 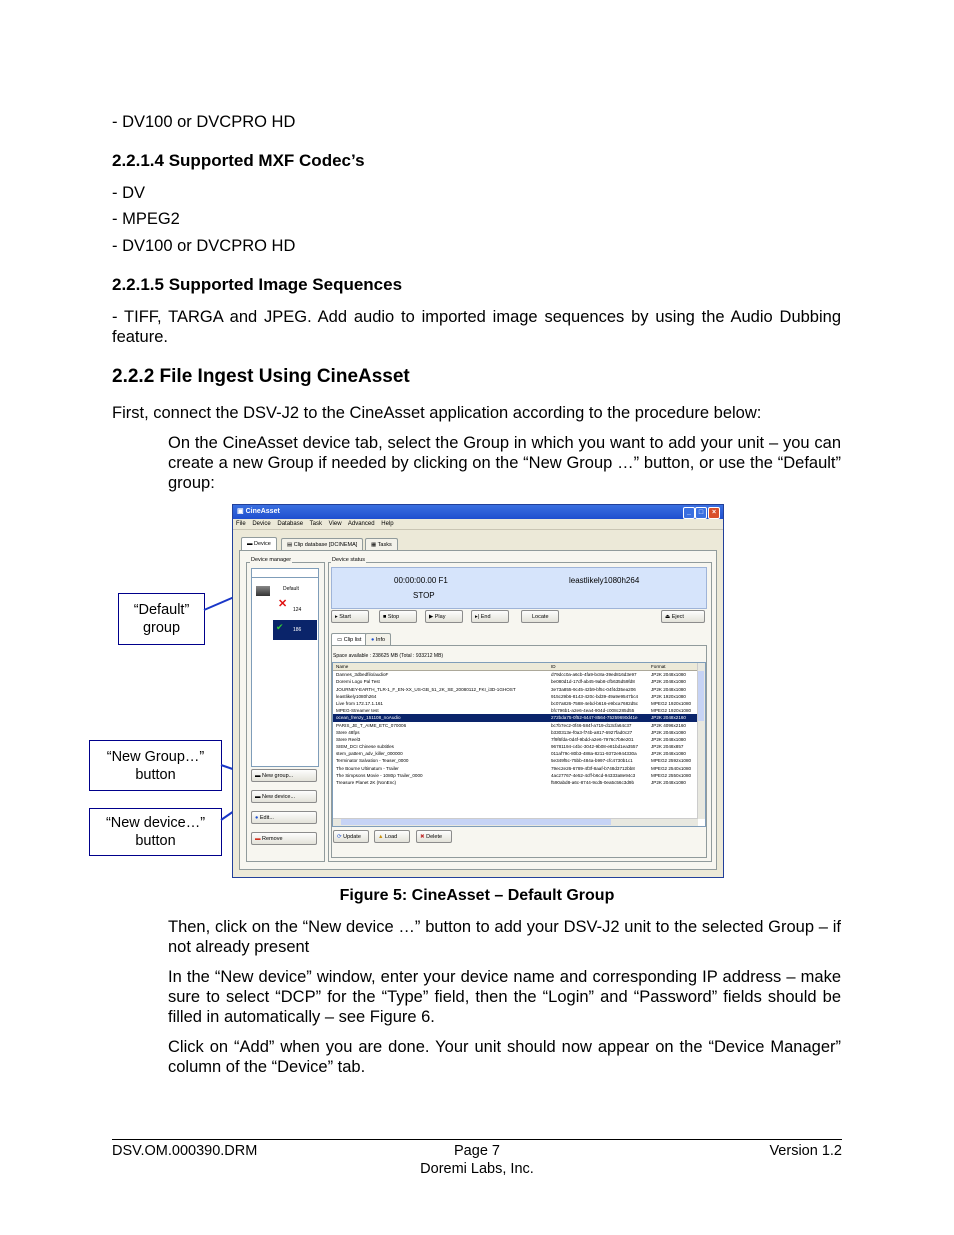 I want to click on row-id: f590abd8-a6c-8744-9cd5-0ea5c56c3d9b, so click(x=593, y=782).